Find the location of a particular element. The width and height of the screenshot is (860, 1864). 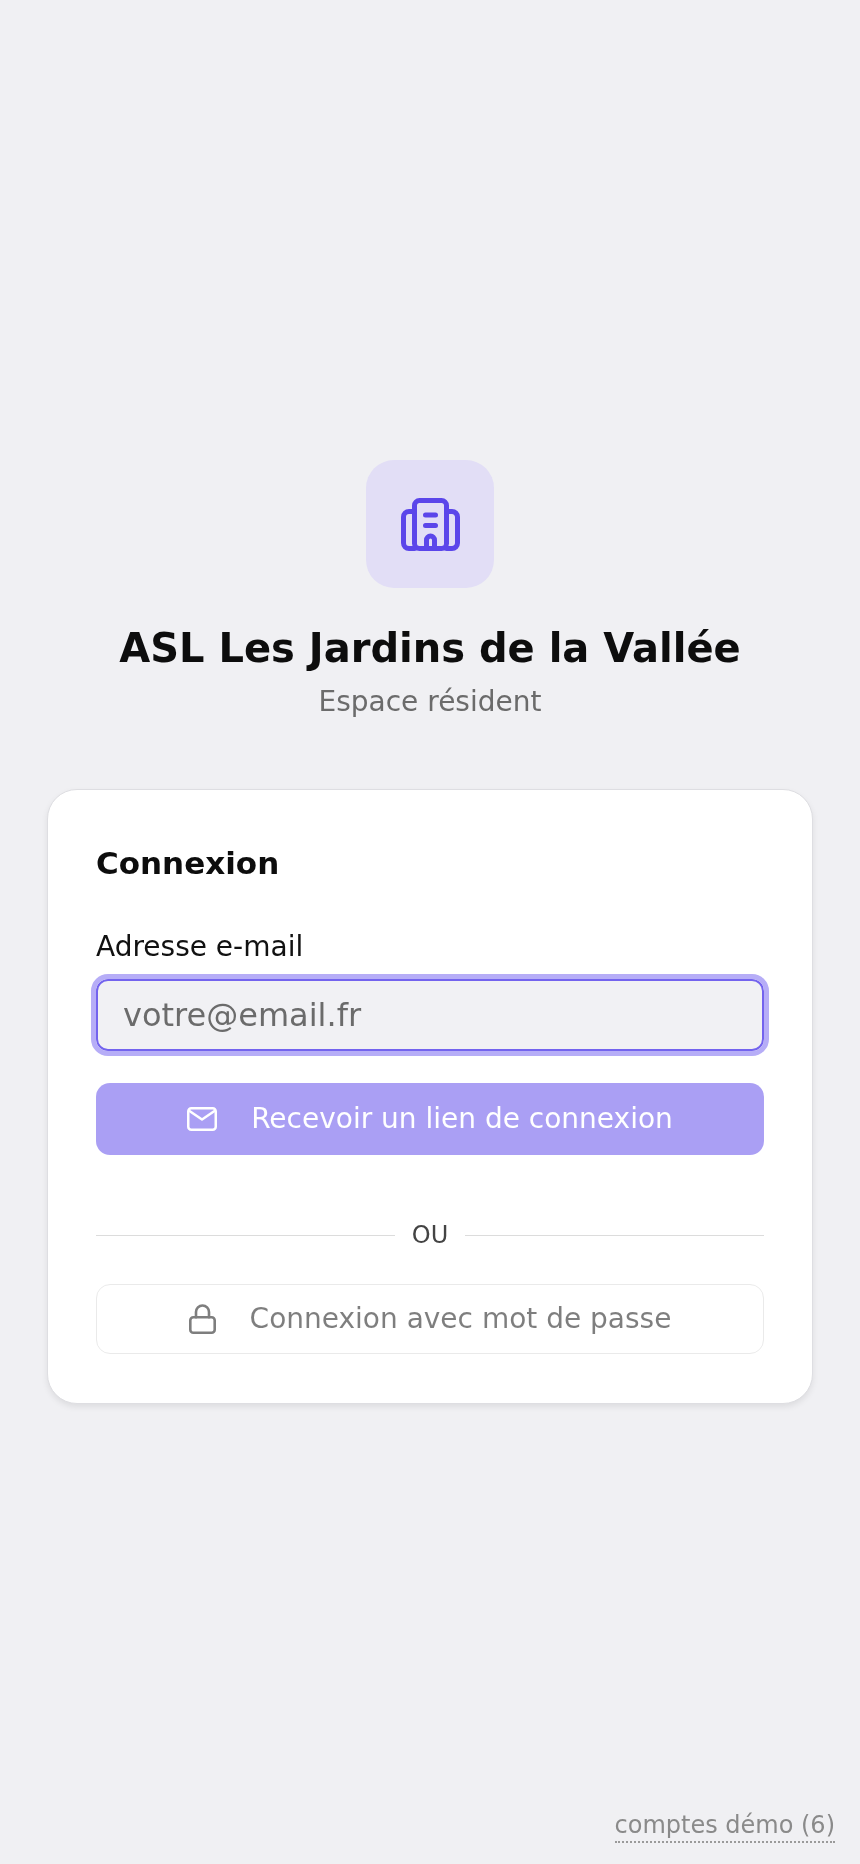

lock-icon is located at coordinates (202, 1318).